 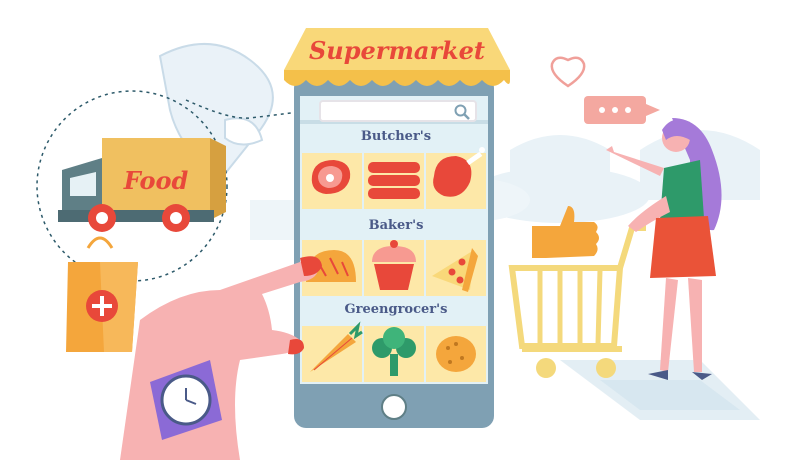 I want to click on store-title: Supermarket, so click(x=397, y=50).